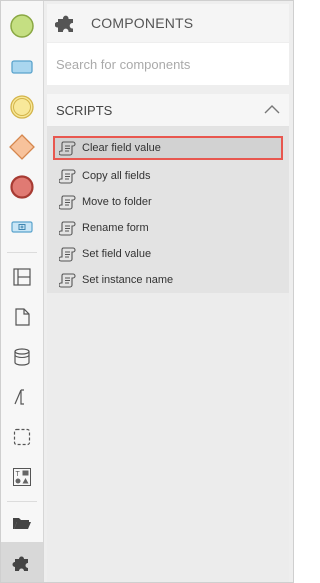  I want to click on group-tool, so click(22, 437).